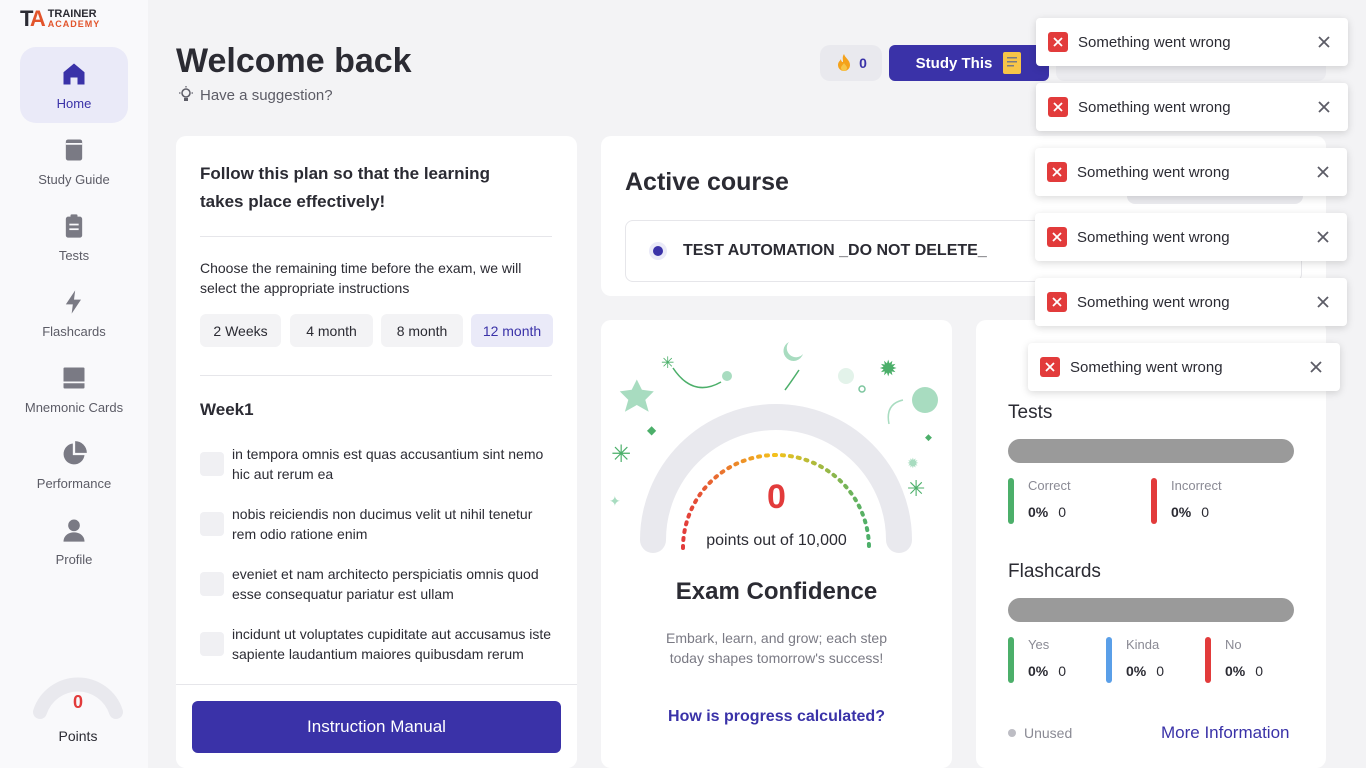 The image size is (1366, 768). I want to click on logo: TA TRAINER ACADEMY, so click(60, 19).